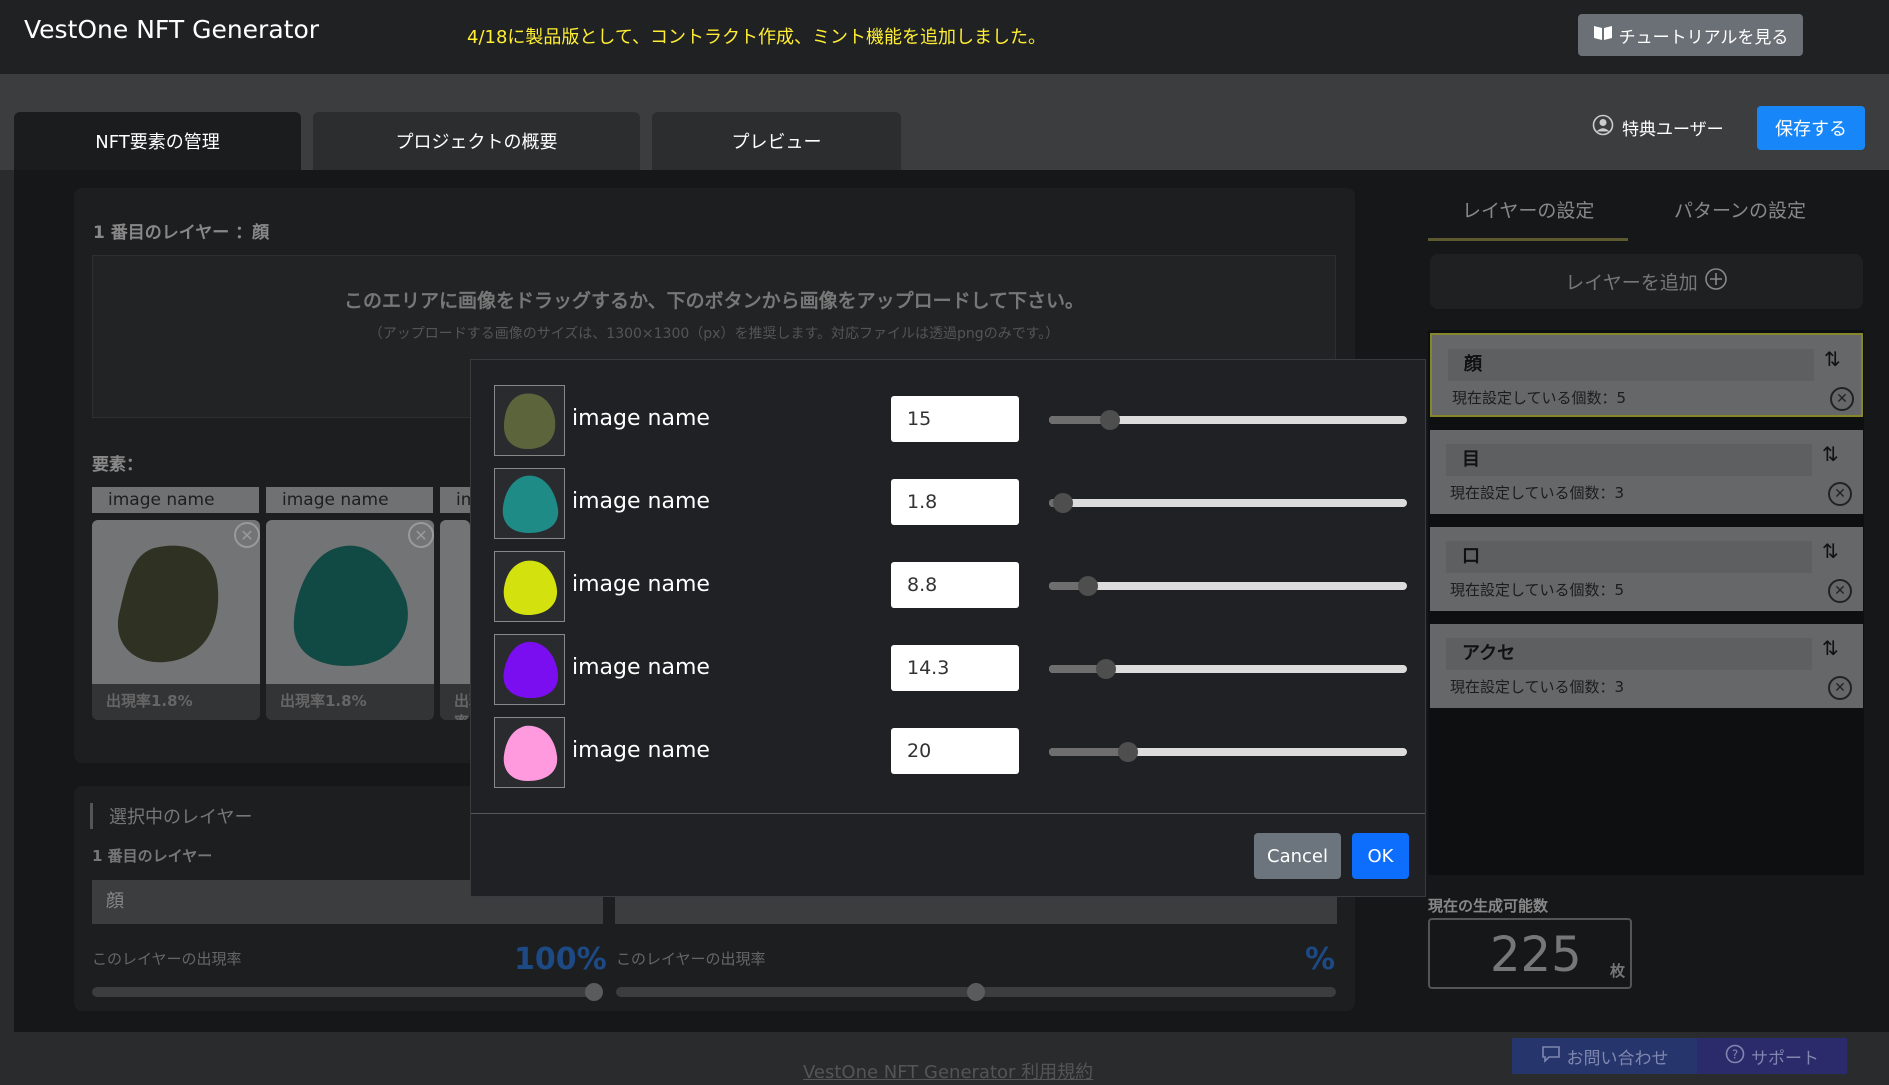 The width and height of the screenshot is (1889, 1085). What do you see at coordinates (1618, 971) in the screenshot?
I see `generation-count-unit: 枚` at bounding box center [1618, 971].